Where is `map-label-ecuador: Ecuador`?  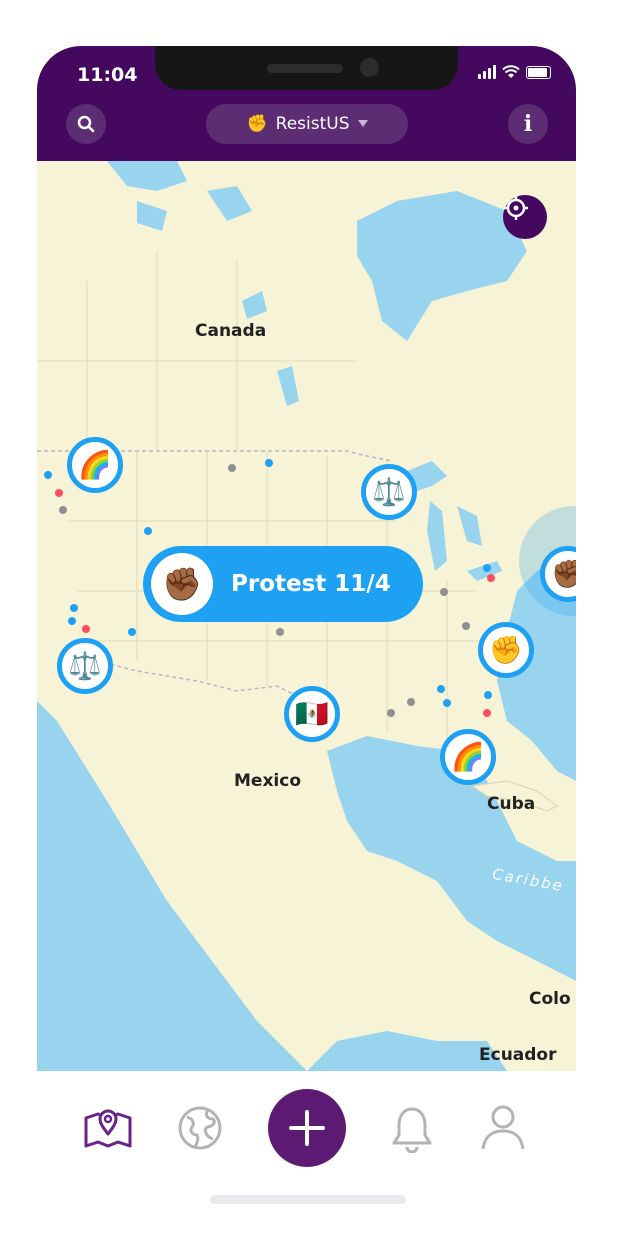
map-label-ecuador: Ecuador is located at coordinates (518, 1055).